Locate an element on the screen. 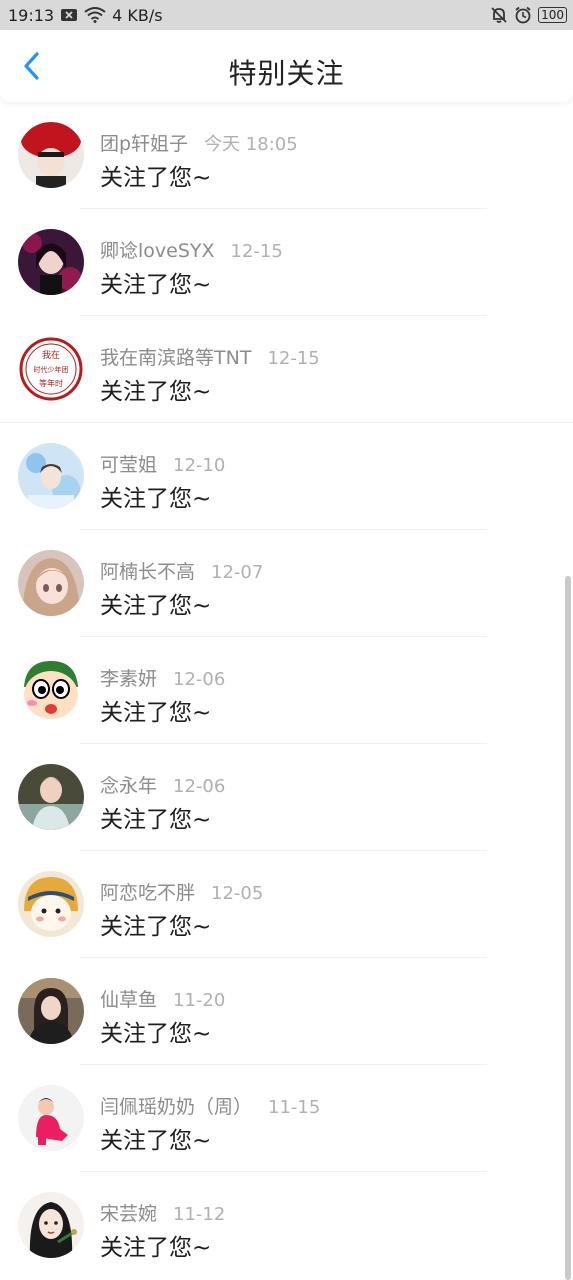 This screenshot has width=573, height=1280. item-date: 12-10 is located at coordinates (199, 465).